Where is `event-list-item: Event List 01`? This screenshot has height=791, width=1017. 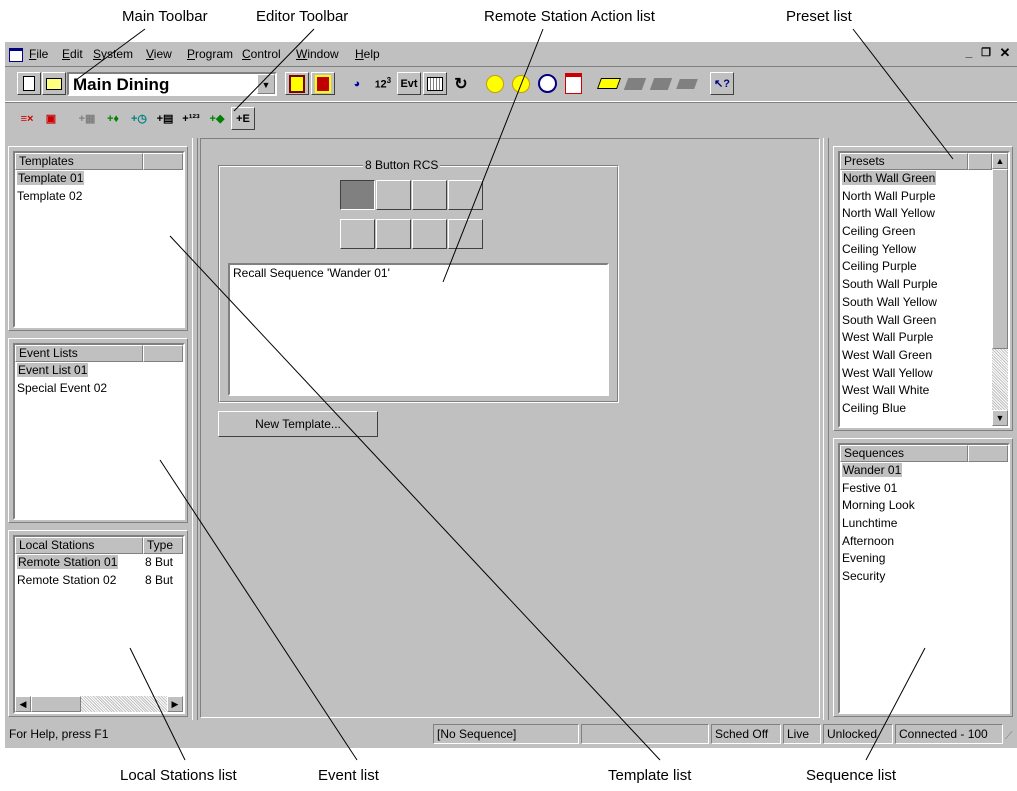 event-list-item: Event List 01 is located at coordinates (99, 371).